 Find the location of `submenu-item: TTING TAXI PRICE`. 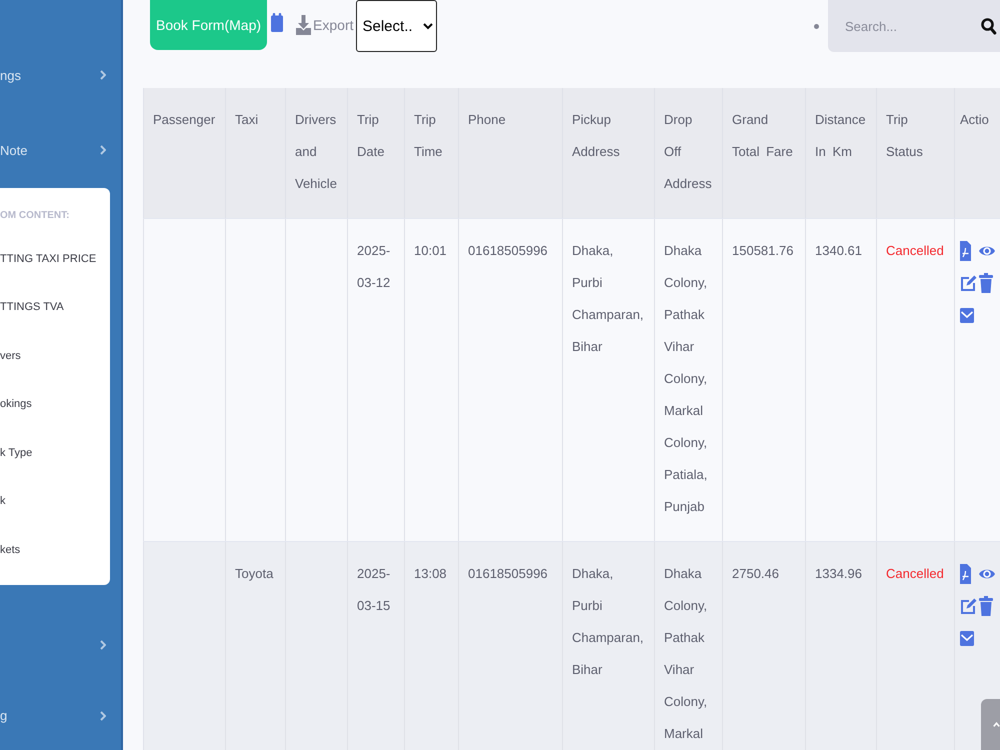

submenu-item: TTING TAXI PRICE is located at coordinates (55, 258).